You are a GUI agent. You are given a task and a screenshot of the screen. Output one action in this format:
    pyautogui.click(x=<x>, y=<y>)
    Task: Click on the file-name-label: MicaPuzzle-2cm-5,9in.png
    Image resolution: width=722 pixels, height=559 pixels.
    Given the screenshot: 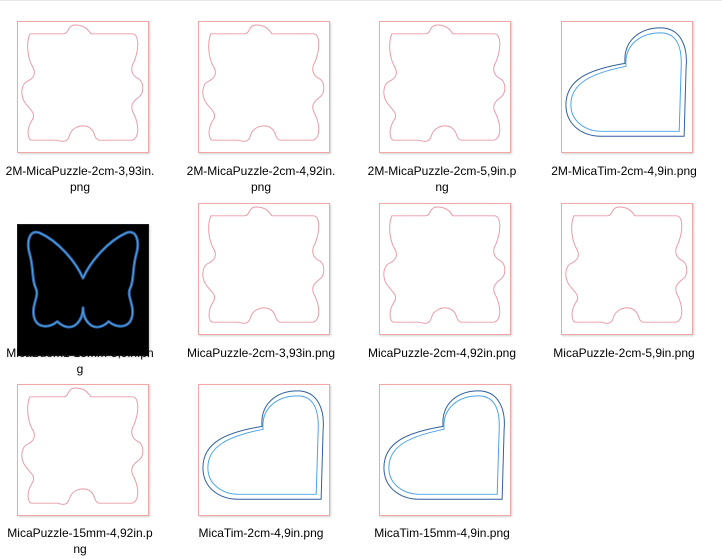 What is the action you would take?
    pyautogui.click(x=624, y=353)
    